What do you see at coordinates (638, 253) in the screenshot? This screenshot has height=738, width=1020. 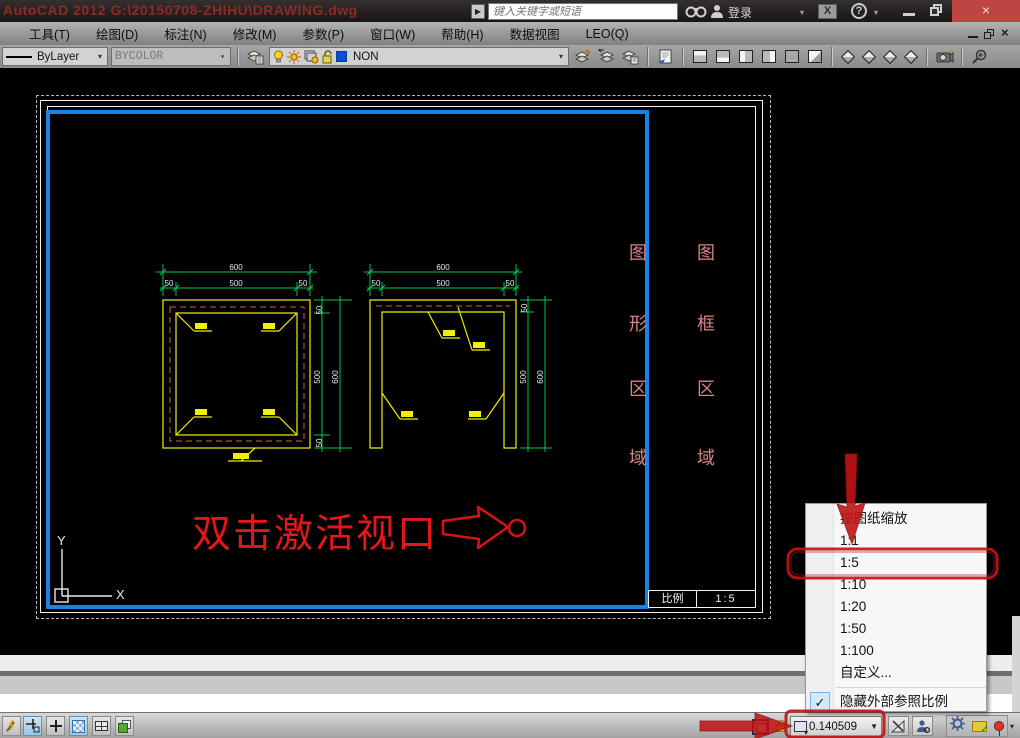 I see `region-label-viewport: 图` at bounding box center [638, 253].